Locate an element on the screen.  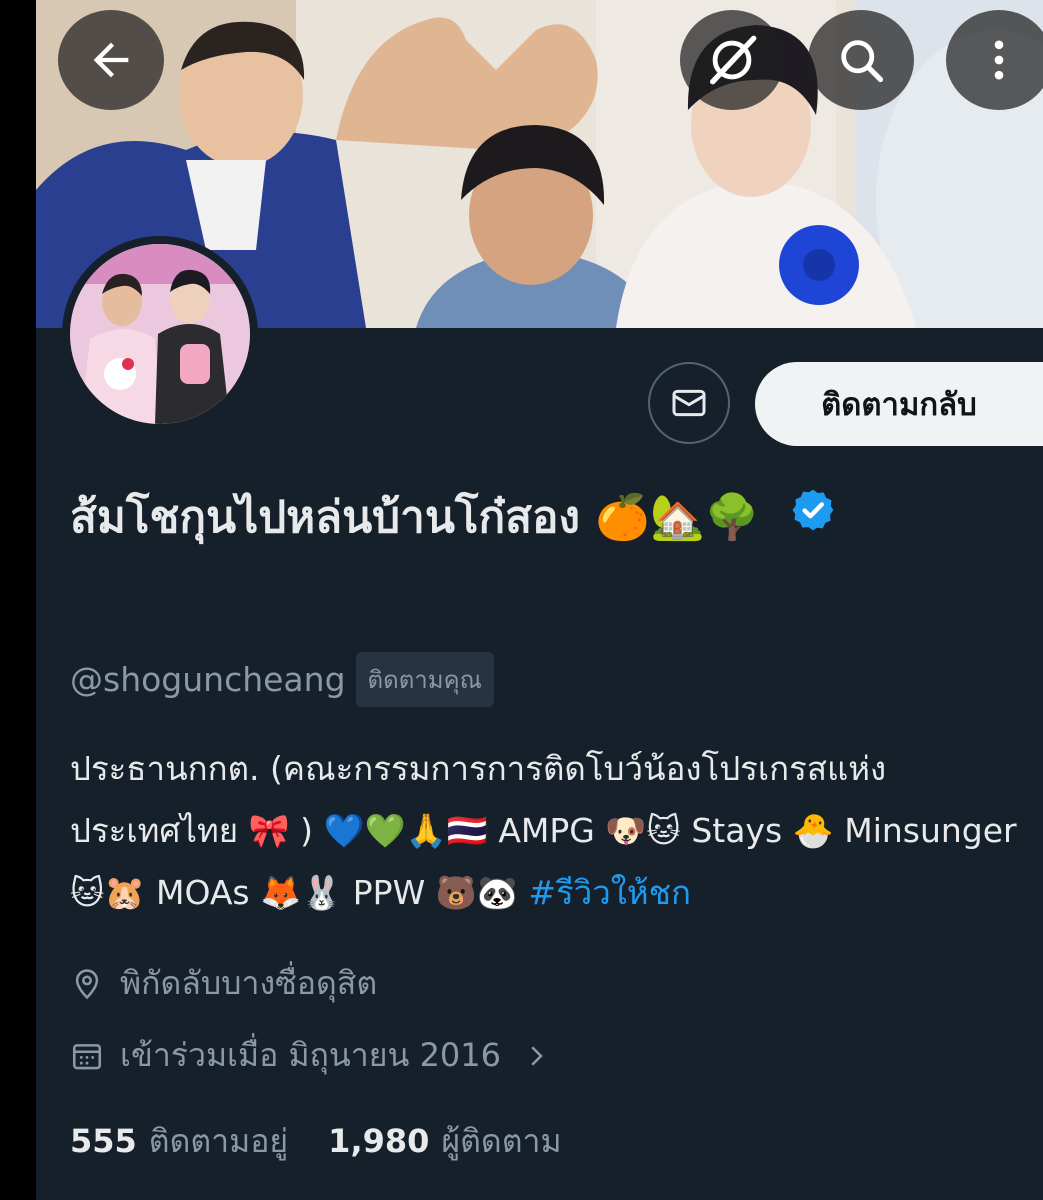
grok-icon is located at coordinates (733, 60).